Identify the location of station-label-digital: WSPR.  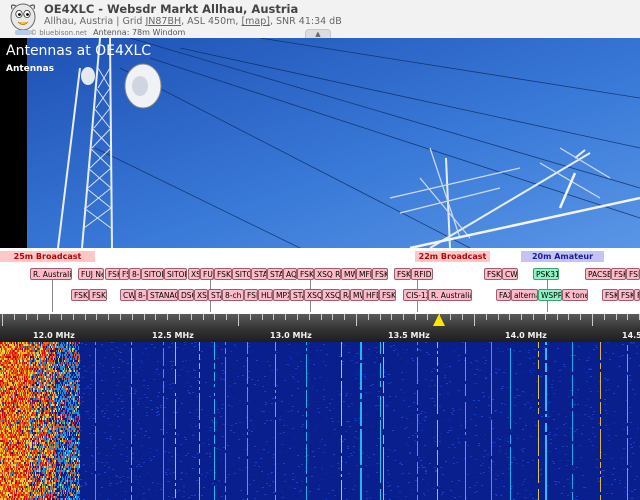
(550, 295).